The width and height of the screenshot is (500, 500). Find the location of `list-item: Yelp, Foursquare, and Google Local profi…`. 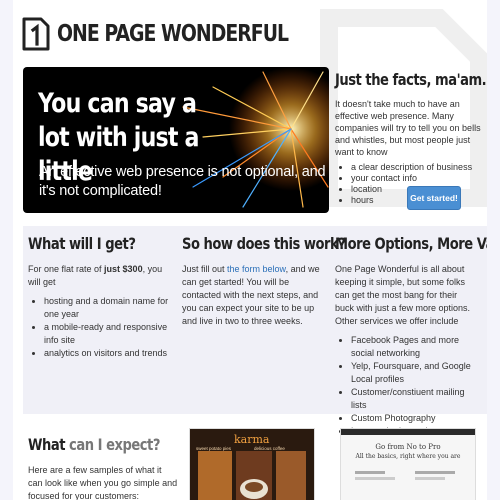

list-item: Yelp, Foursquare, and Google Local profi… is located at coordinates (414, 373).